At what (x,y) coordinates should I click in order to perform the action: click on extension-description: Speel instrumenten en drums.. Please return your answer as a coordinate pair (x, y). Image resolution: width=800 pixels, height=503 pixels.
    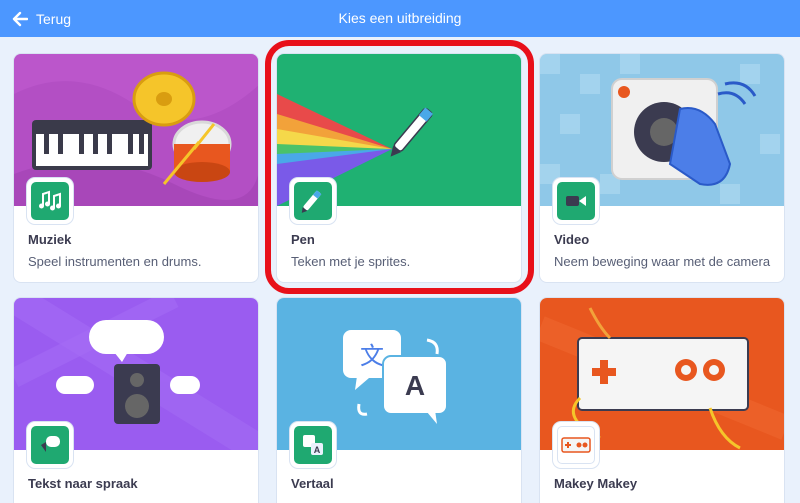
    Looking at the image, I should click on (115, 261).